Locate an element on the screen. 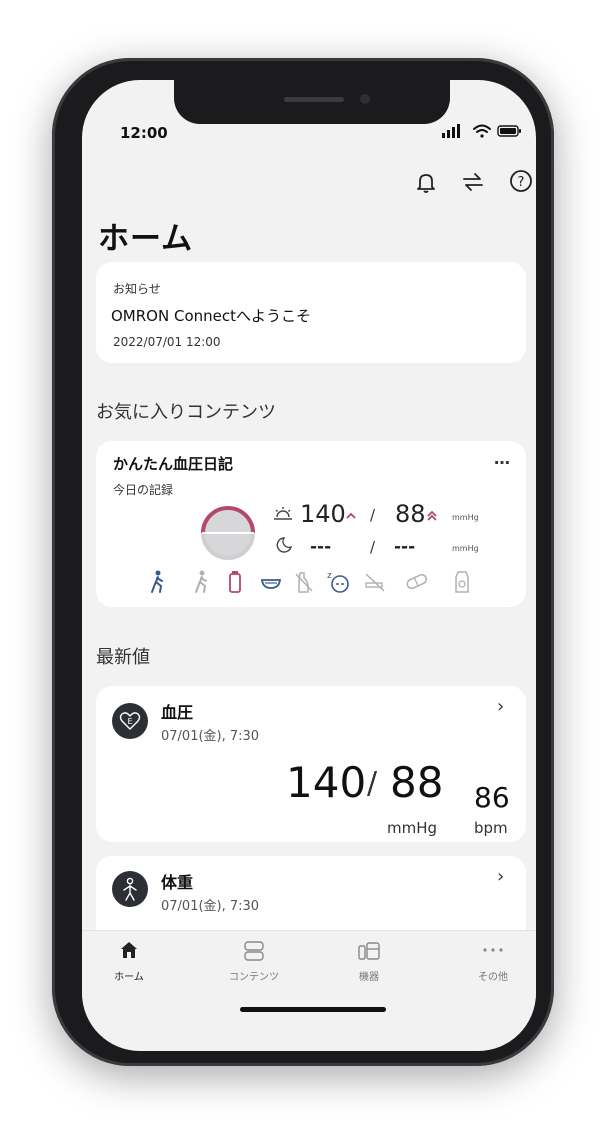  weight-datetime: 07/01(金), 7:30 is located at coordinates (210, 906).